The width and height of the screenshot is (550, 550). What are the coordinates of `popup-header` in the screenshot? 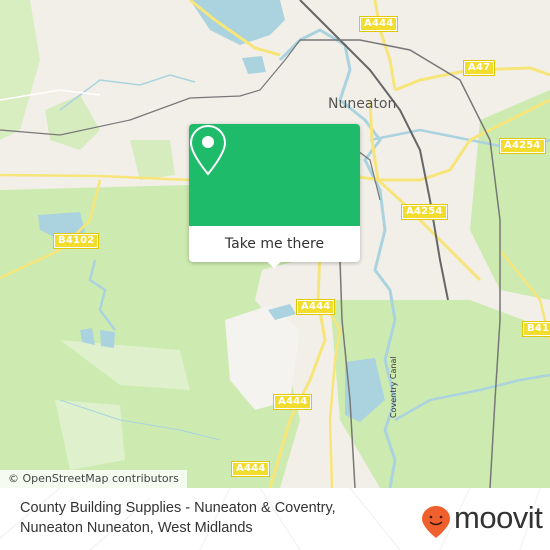 It's located at (274, 175).